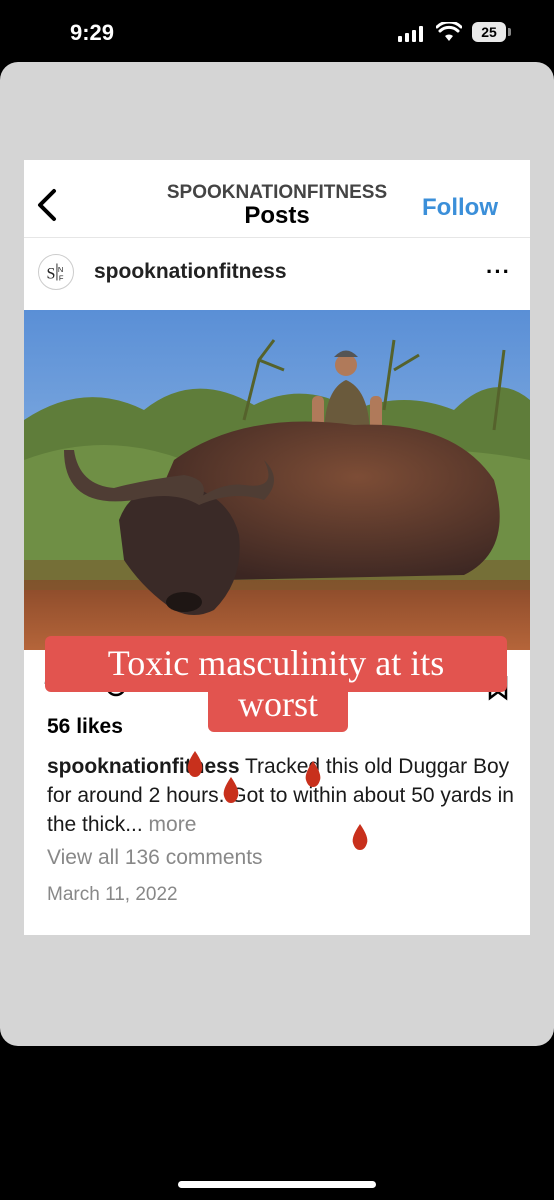 The width and height of the screenshot is (554, 1200). I want to click on home-indicator, so click(277, 1184).